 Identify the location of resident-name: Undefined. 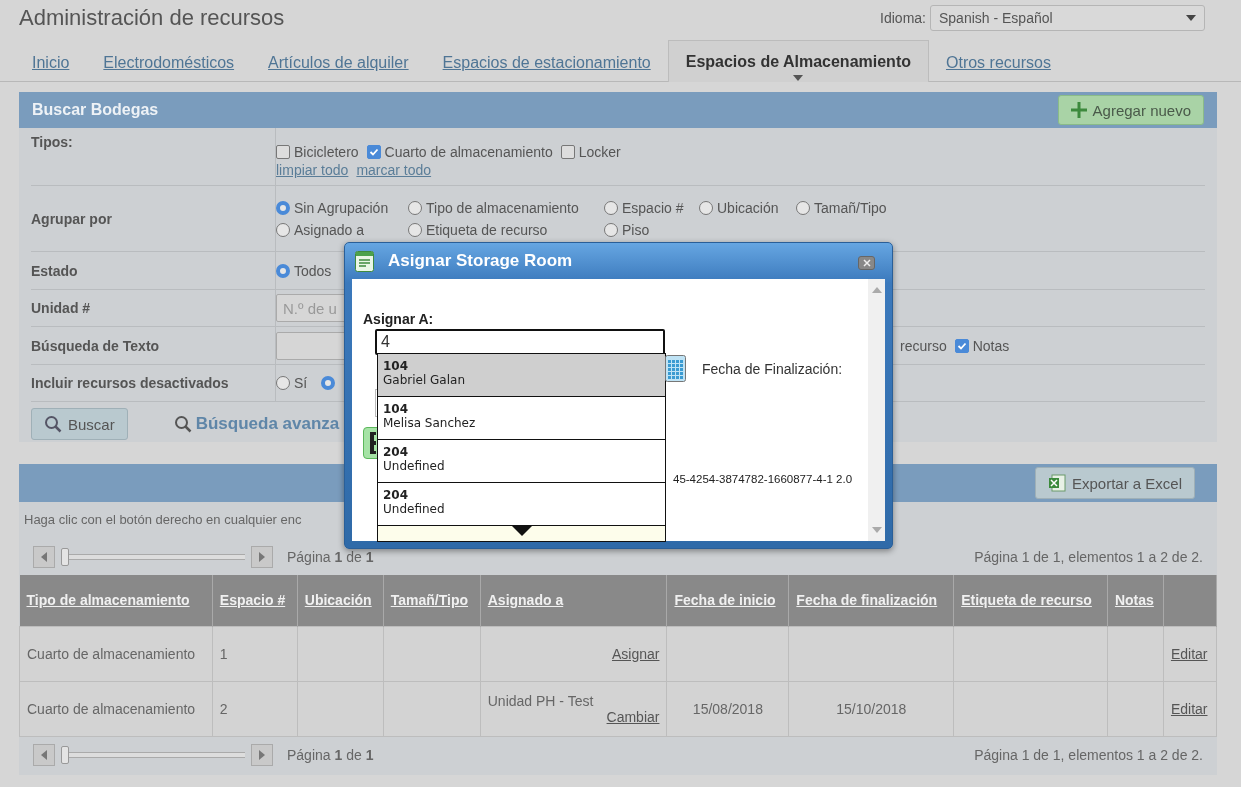
(414, 509).